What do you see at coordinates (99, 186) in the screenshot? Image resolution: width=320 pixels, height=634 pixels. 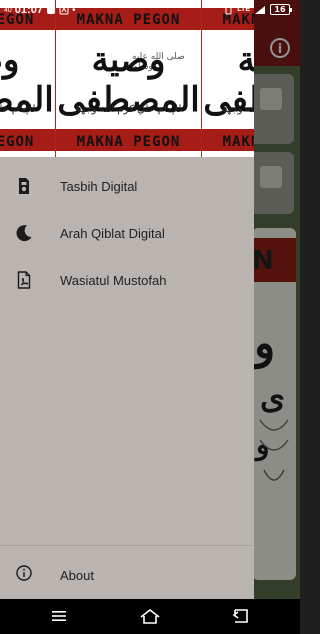 I see `drawer-item-label: Tasbih Digital` at bounding box center [99, 186].